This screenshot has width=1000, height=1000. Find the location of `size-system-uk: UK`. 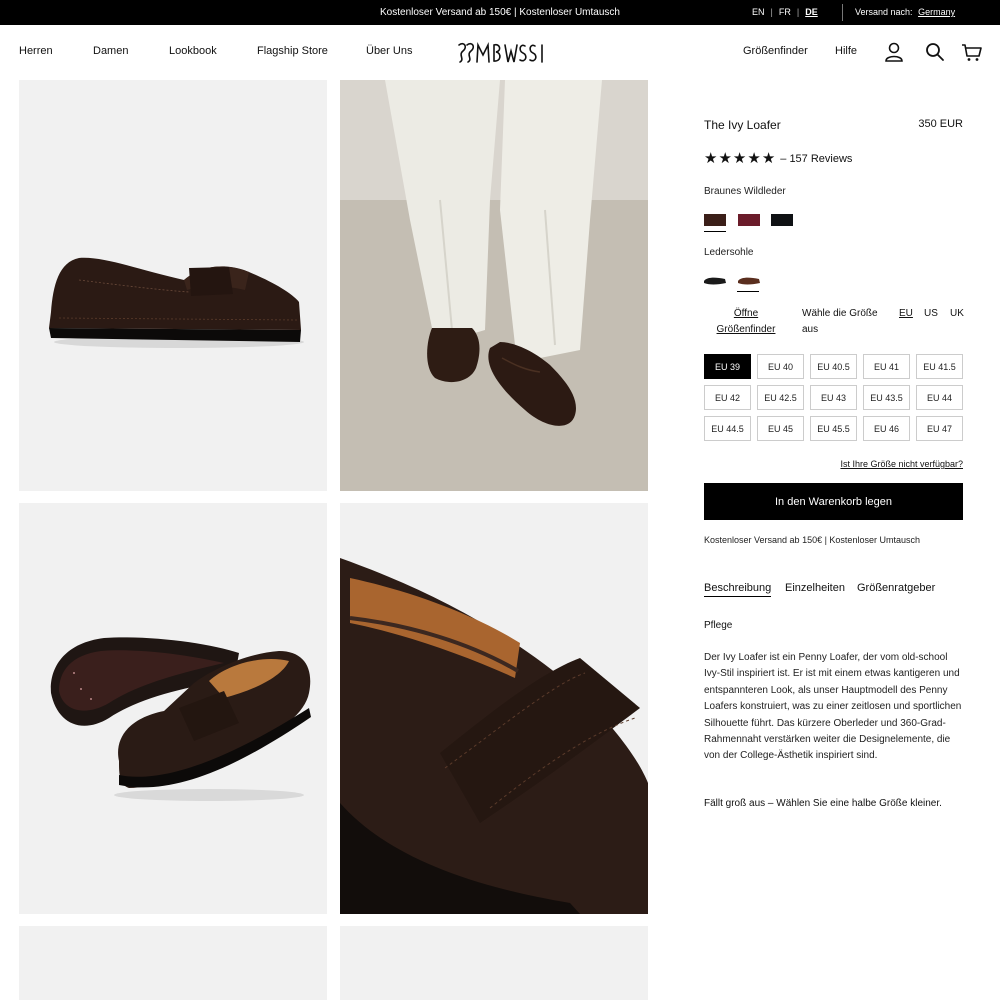

size-system-uk: UK is located at coordinates (957, 314).